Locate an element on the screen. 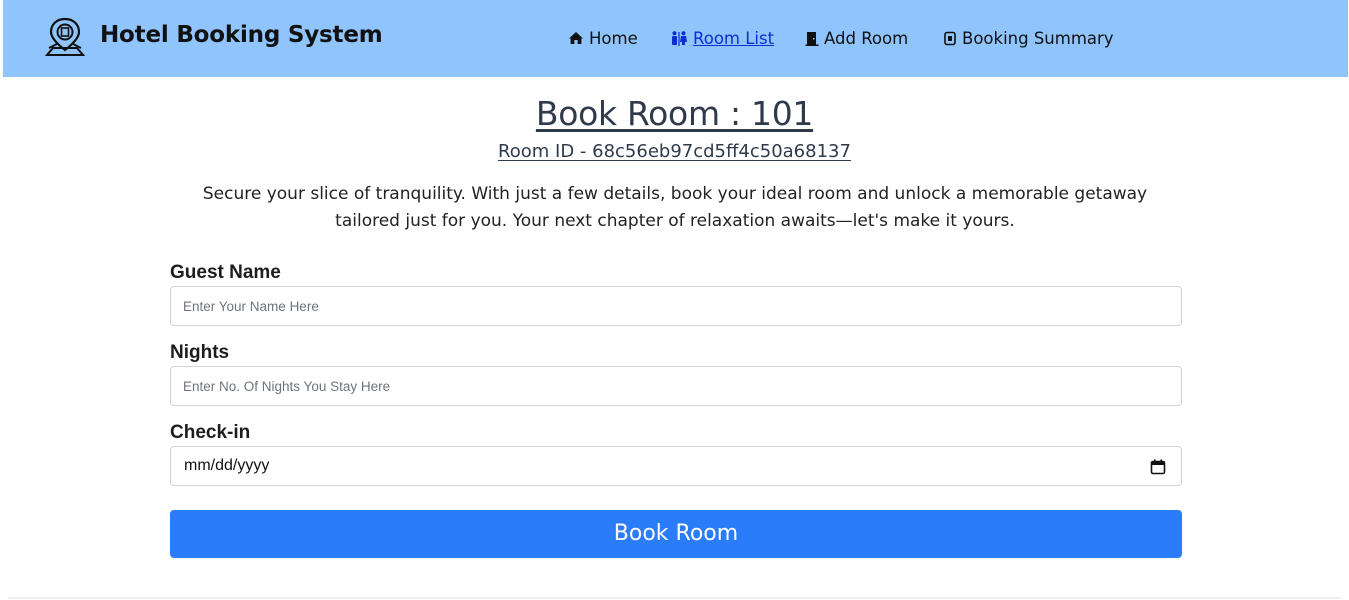 This screenshot has width=1349, height=600. calendar-icon is located at coordinates (1158, 467).